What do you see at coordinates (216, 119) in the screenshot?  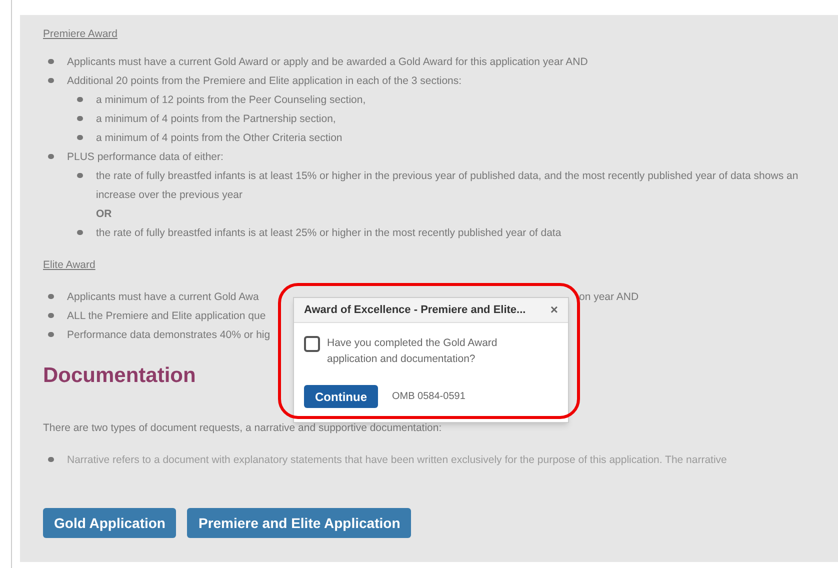 I see `list-text: a minimum of 4 points from the Partnership section,` at bounding box center [216, 119].